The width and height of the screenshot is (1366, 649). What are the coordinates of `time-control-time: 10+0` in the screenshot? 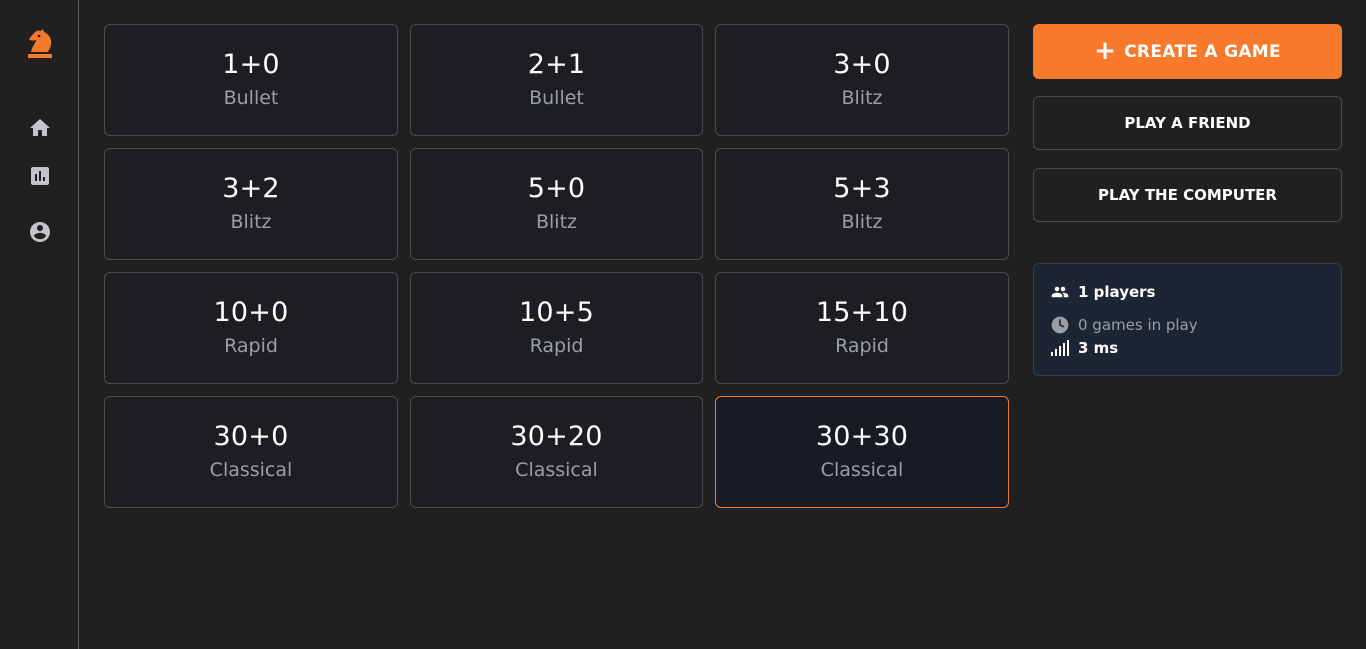 It's located at (251, 312).